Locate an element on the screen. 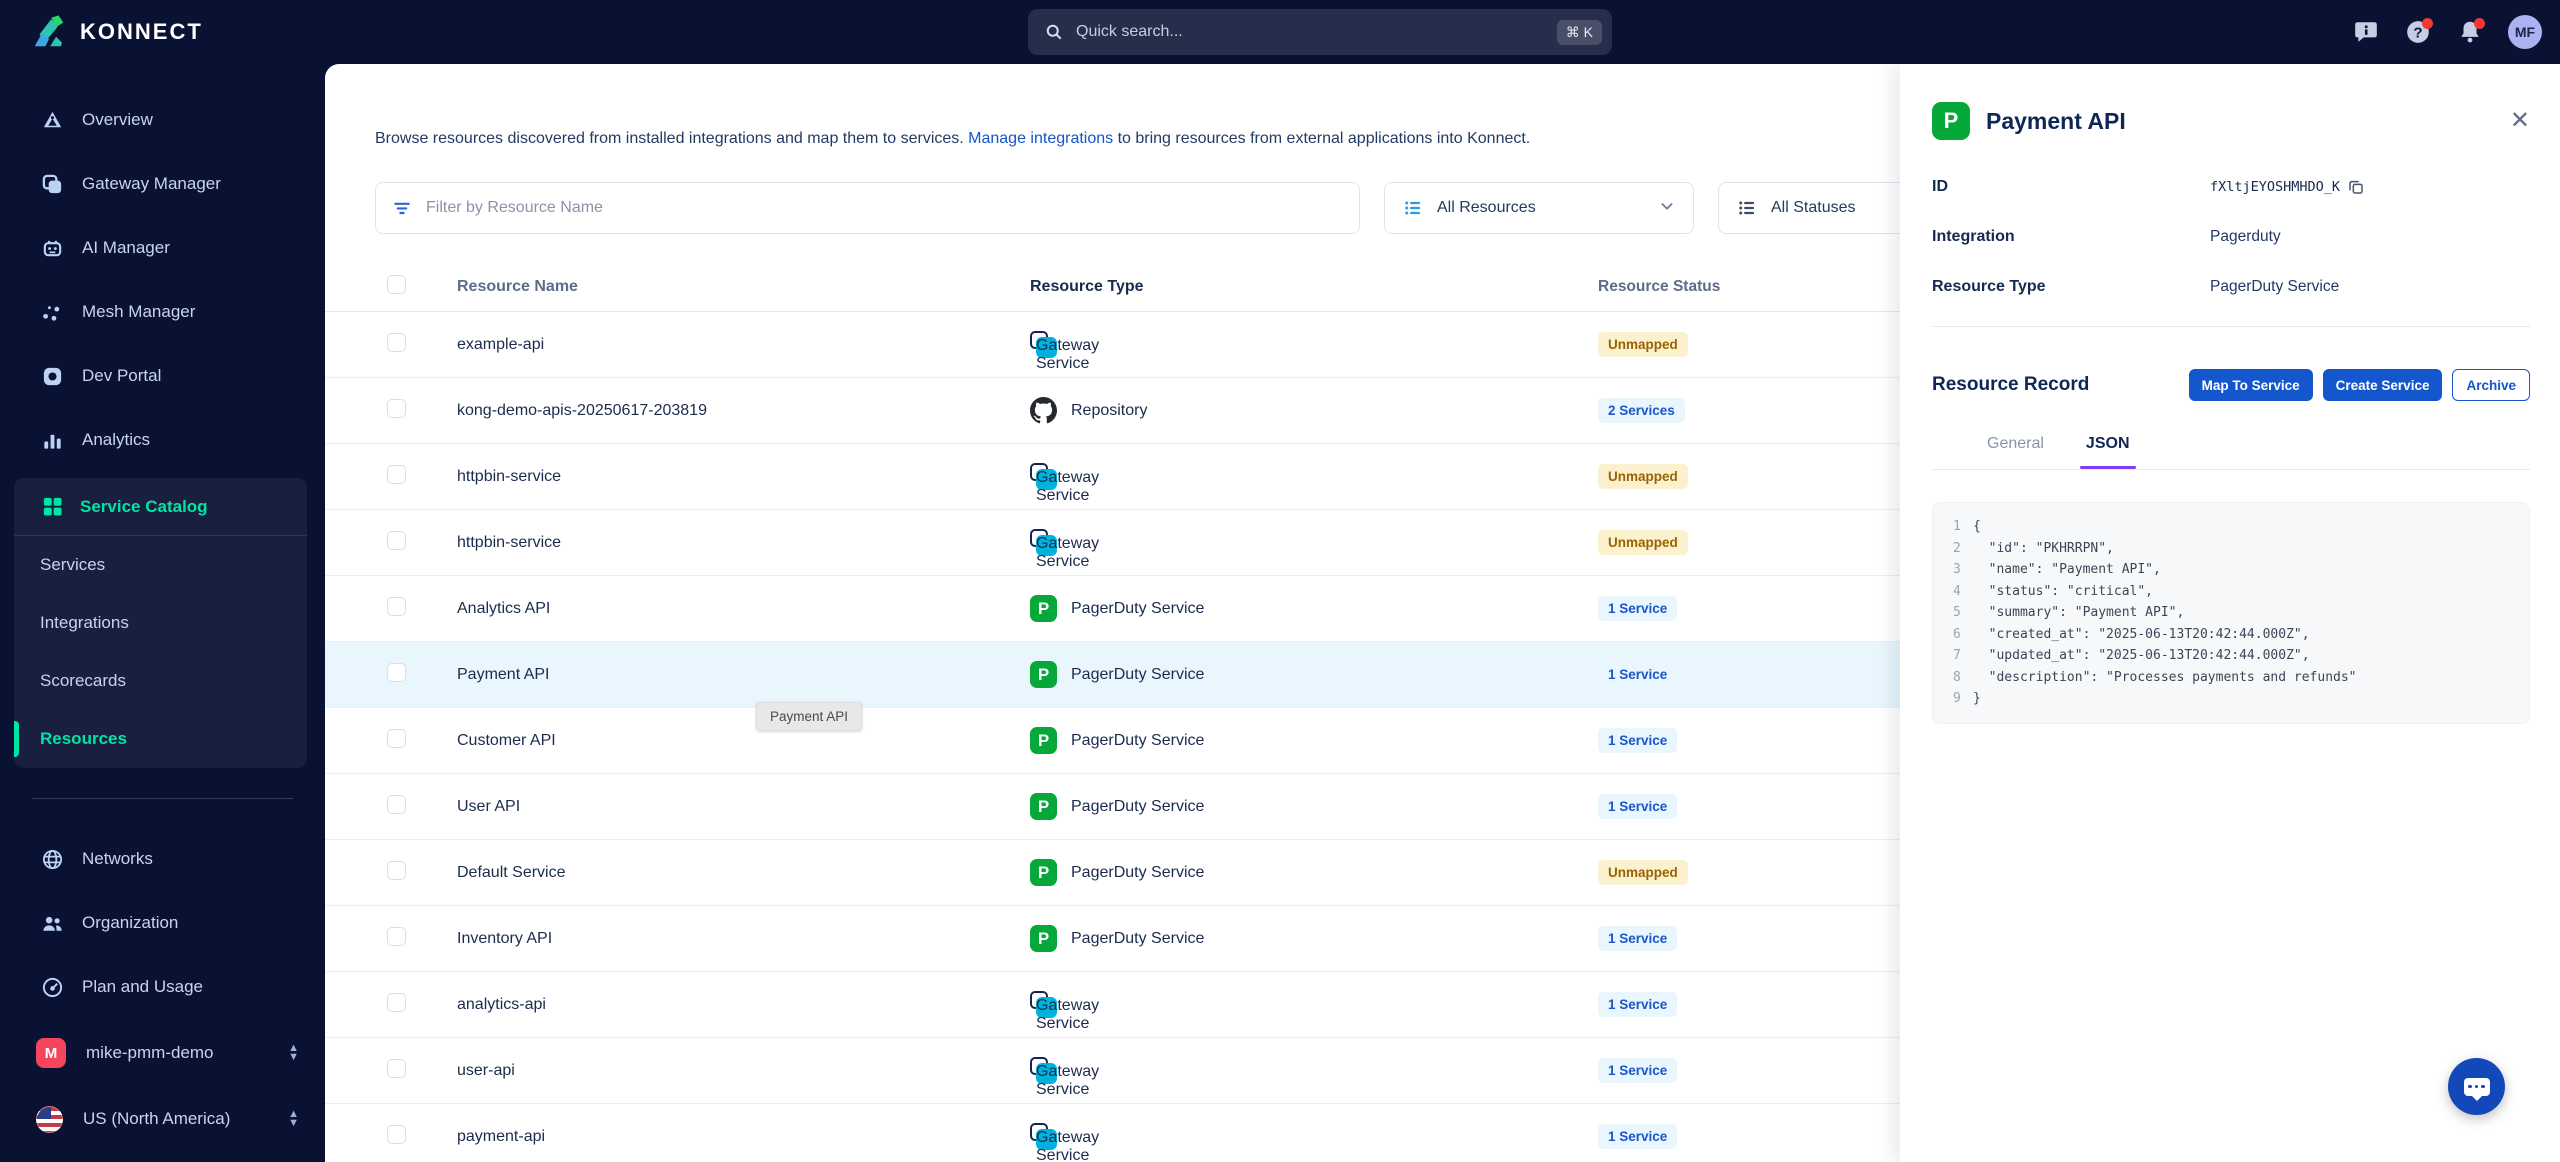  resource-name-cell: User API is located at coordinates (489, 806).